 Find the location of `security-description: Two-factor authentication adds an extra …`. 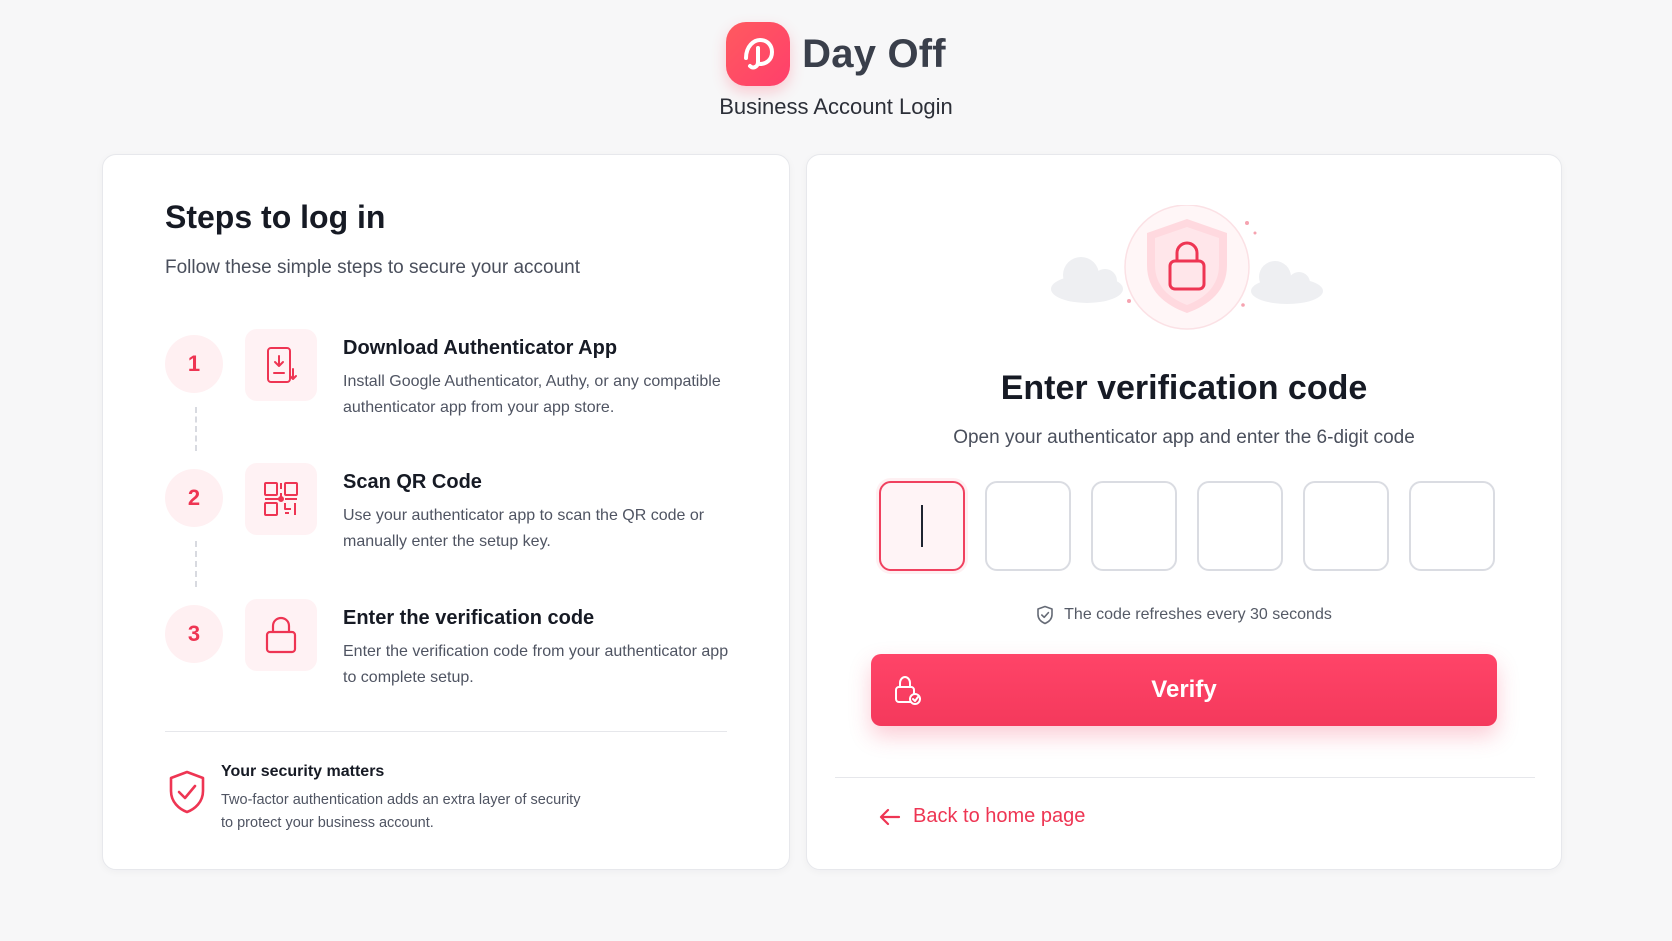

security-description: Two-factor authentication adds an extra … is located at coordinates (401, 811).